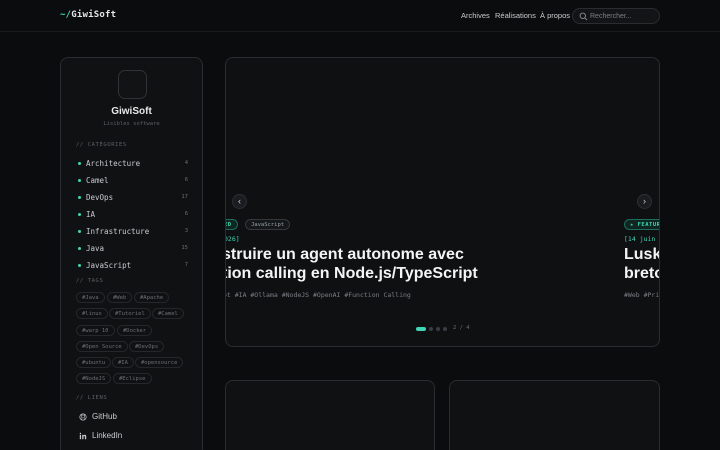  Describe the element at coordinates (555, 15) in the screenshot. I see `nav-link-a-propos: À propos` at that location.